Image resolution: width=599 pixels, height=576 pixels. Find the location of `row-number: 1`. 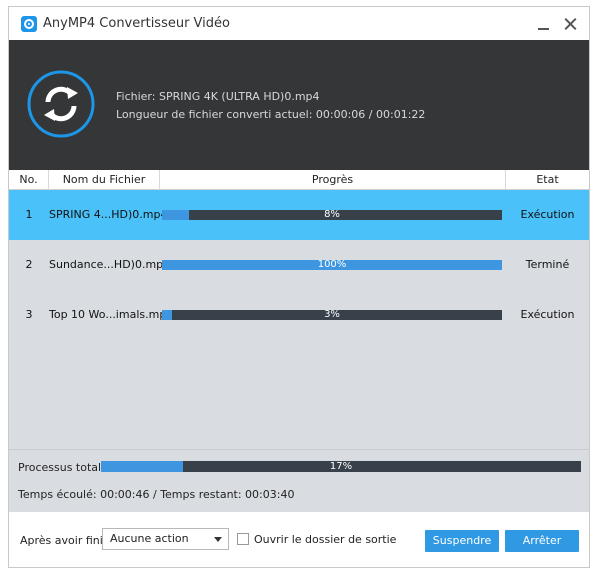

row-number: 1 is located at coordinates (29, 214).